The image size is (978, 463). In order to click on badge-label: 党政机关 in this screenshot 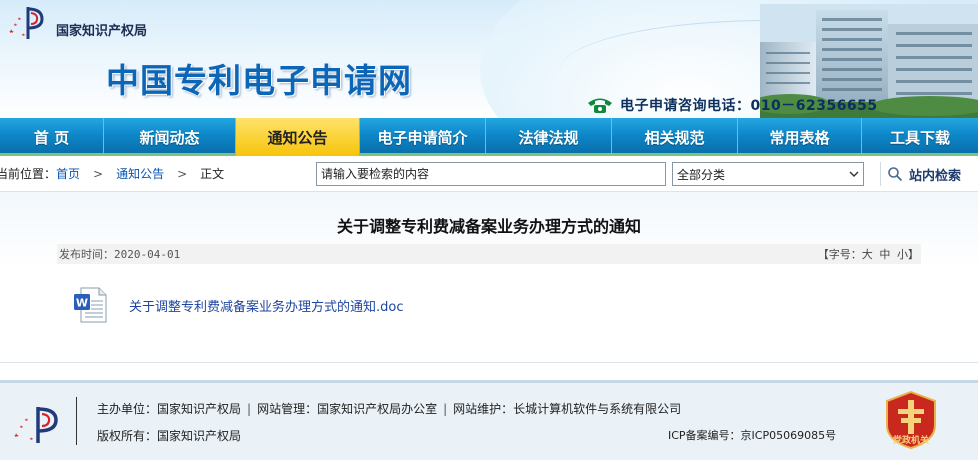, I will do `click(911, 440)`.